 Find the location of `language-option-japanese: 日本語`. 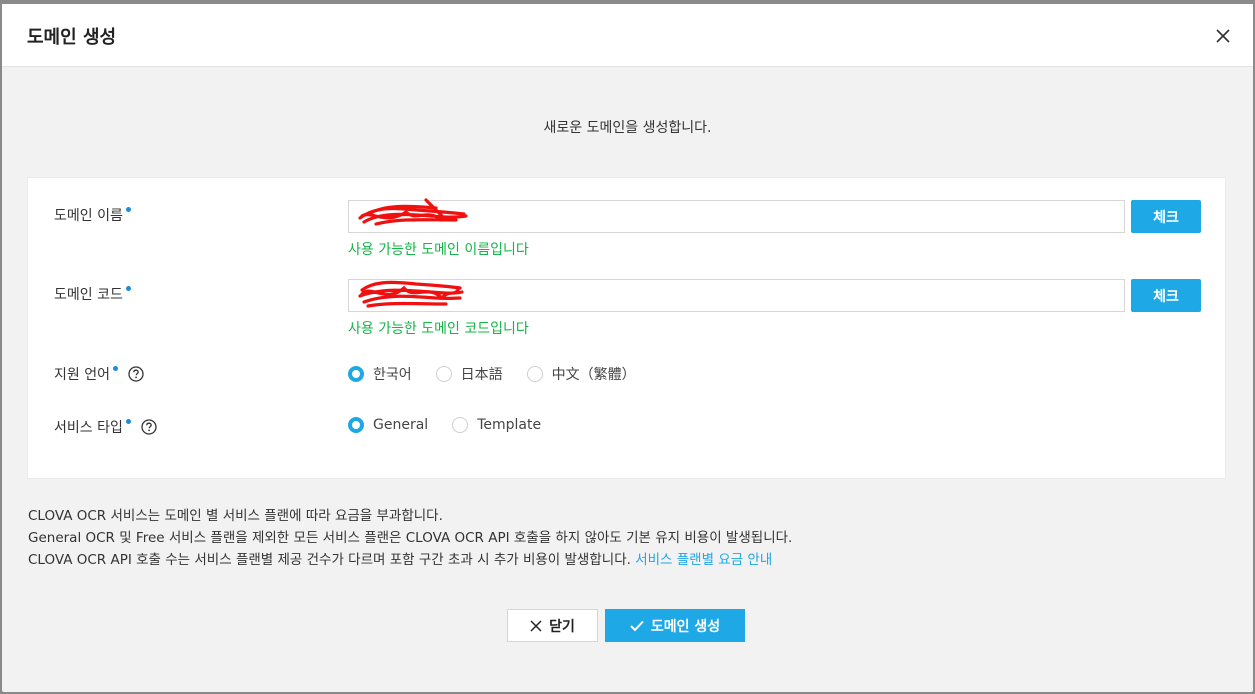

language-option-japanese: 日本語 is located at coordinates (469, 374).